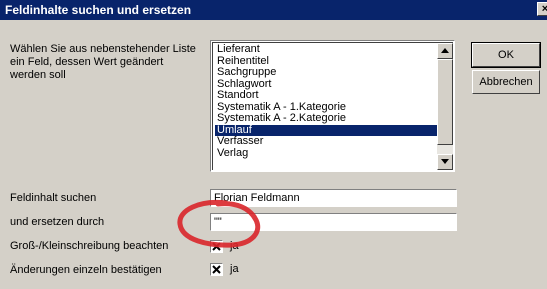  I want to click on replace-label: und ersetzen durch, so click(57, 222).